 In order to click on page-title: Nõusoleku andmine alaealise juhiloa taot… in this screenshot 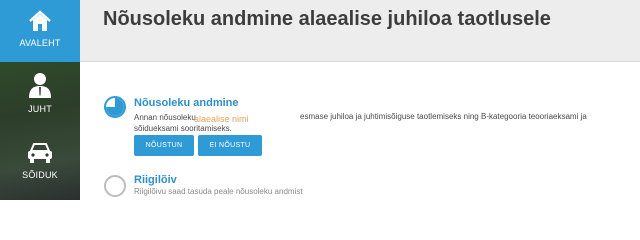, I will do `click(327, 19)`.